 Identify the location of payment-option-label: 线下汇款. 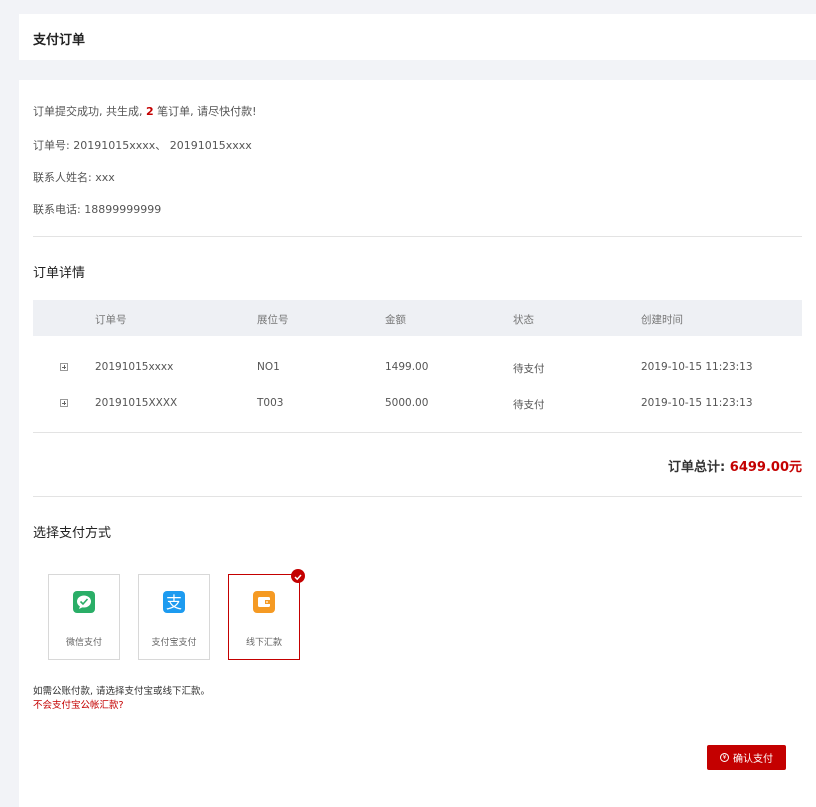
(263, 643).